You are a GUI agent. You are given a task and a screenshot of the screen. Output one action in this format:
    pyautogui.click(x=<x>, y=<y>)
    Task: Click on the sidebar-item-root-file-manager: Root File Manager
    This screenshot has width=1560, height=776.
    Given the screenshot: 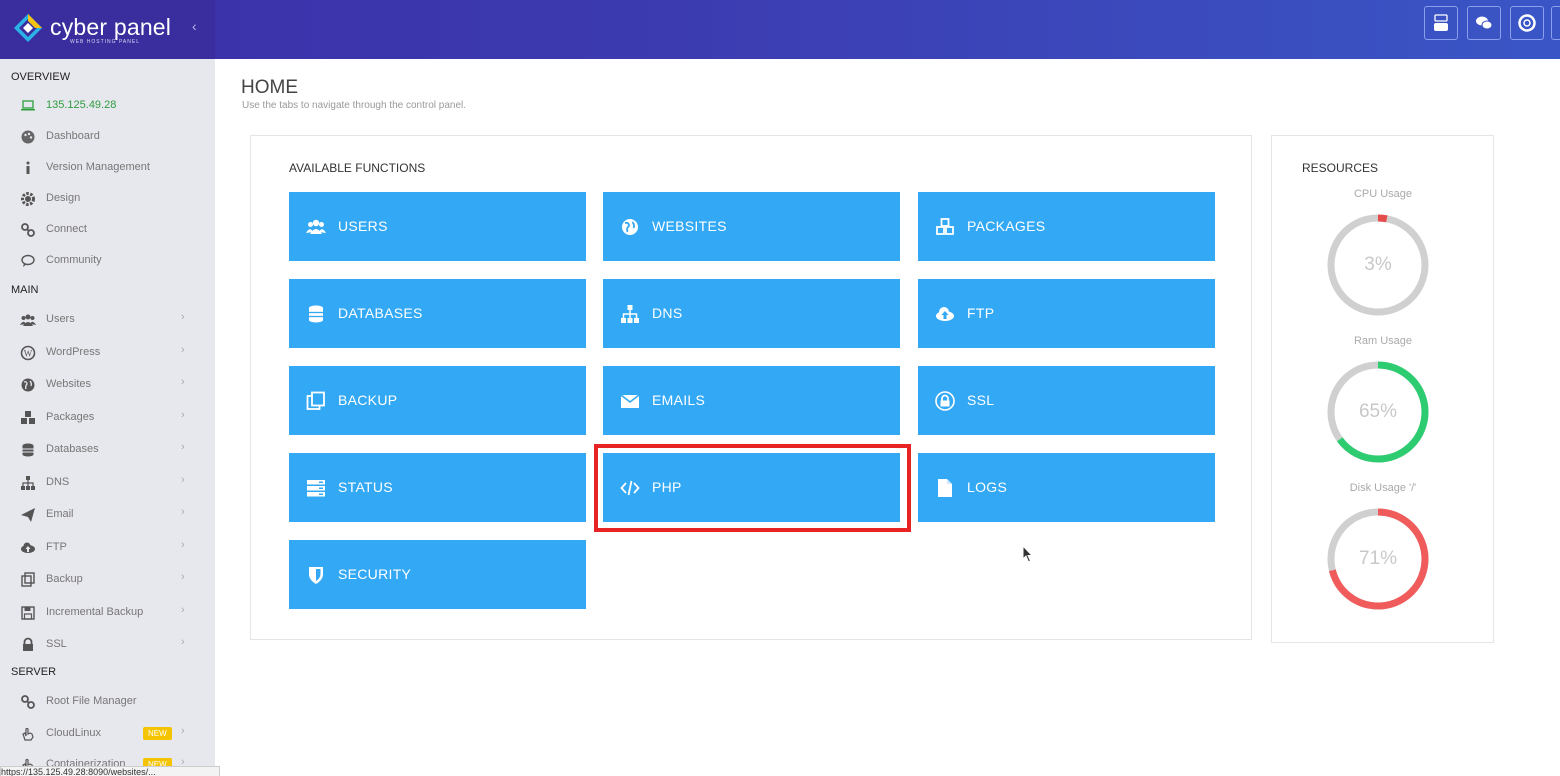 What is the action you would take?
    pyautogui.click(x=107, y=702)
    